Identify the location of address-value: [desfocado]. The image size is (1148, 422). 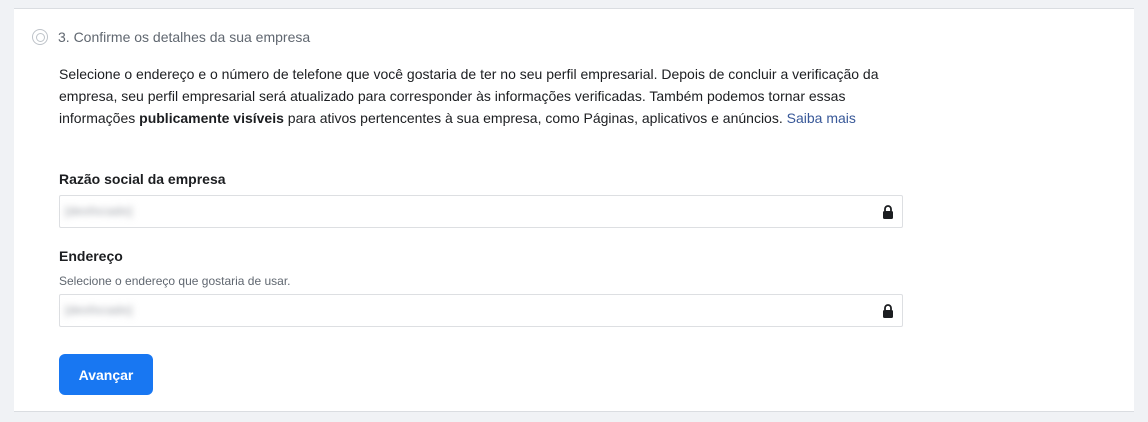
(99, 310).